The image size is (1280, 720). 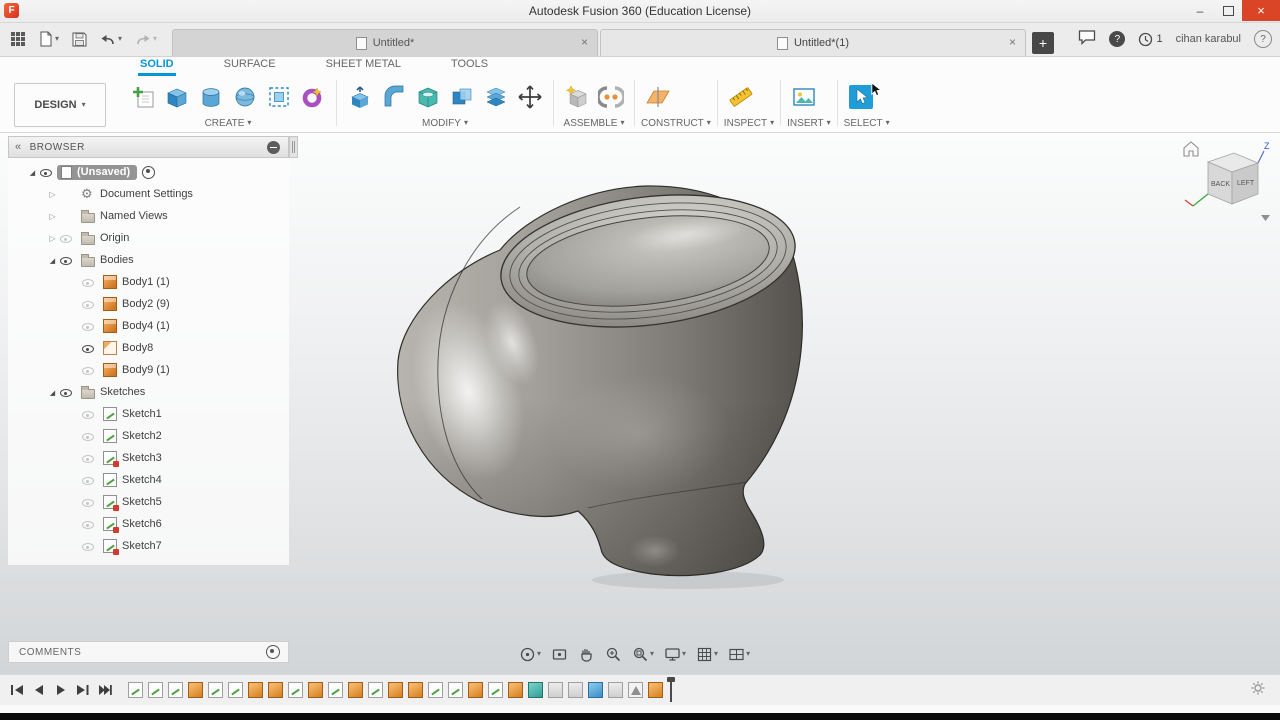 I want to click on viewports-button: ▾, so click(x=739, y=654).